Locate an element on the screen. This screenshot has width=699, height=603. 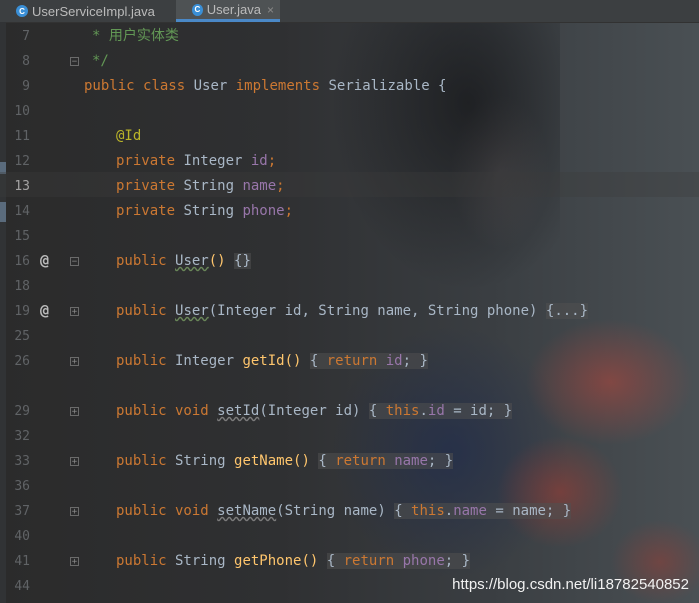
line-number: 32 is located at coordinates (22, 436).